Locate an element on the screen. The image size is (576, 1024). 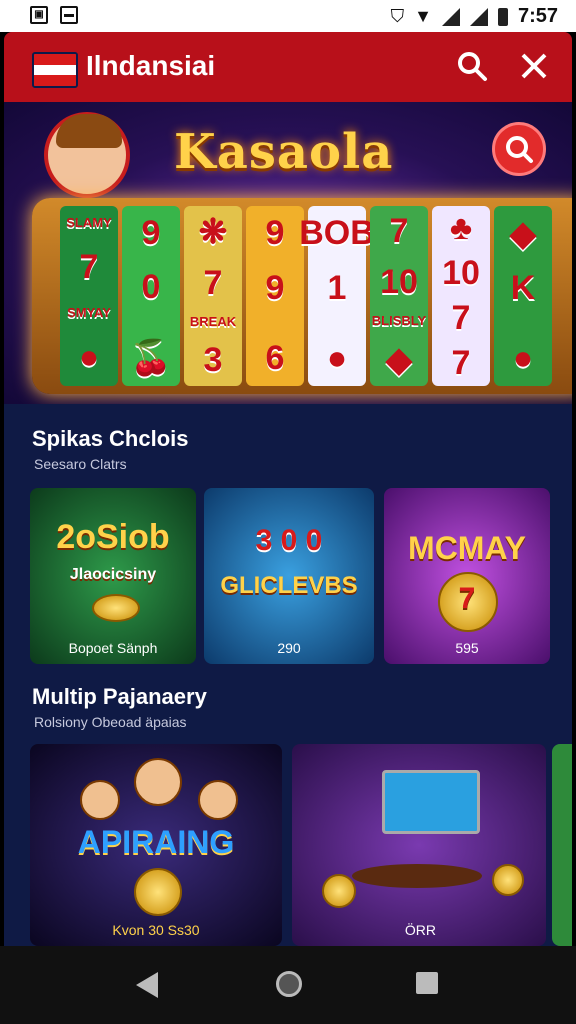
reel-symbol: BLISBLY is located at coordinates (399, 321).